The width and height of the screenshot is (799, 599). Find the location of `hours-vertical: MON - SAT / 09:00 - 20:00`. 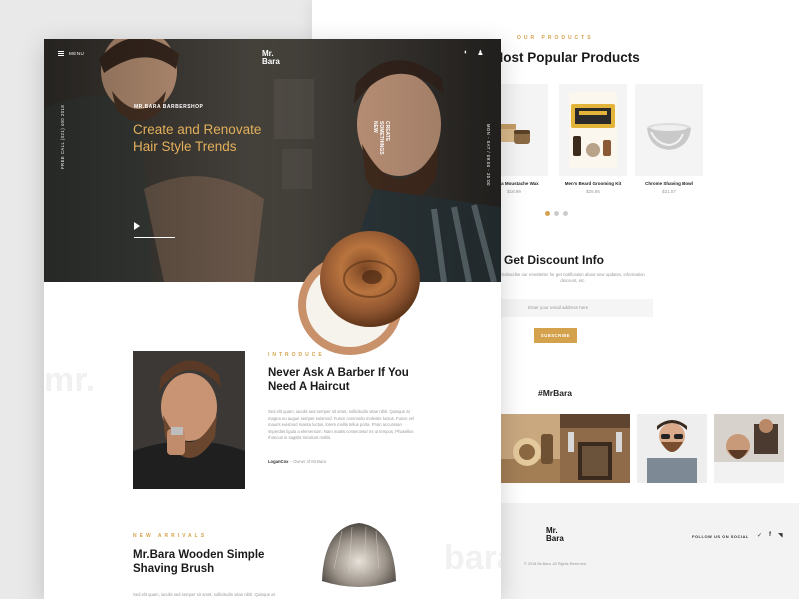

hours-vertical: MON - SAT / 09:00 - 20:00 is located at coordinates (488, 155).